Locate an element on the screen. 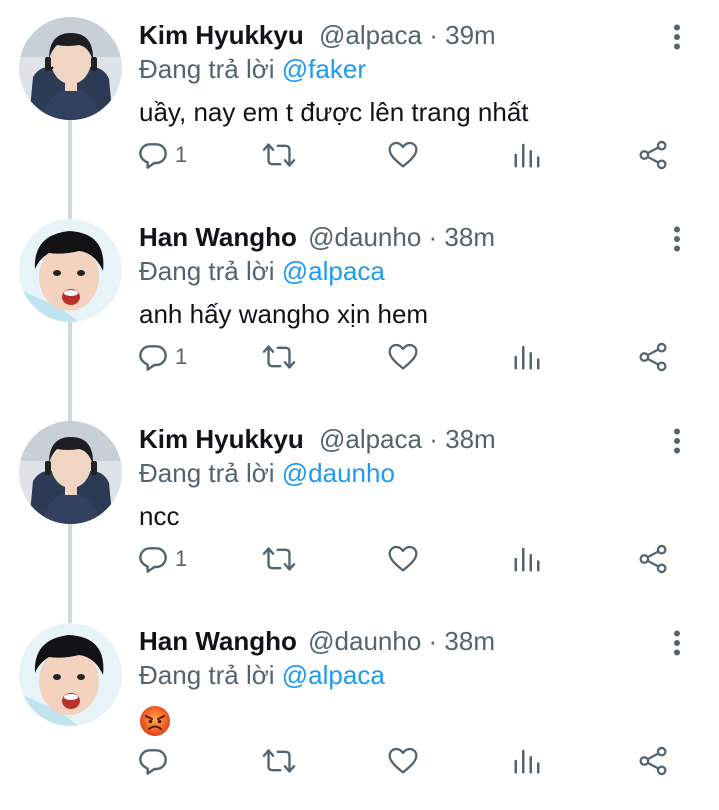 The image size is (719, 810). action-bar is located at coordinates (359, 761).